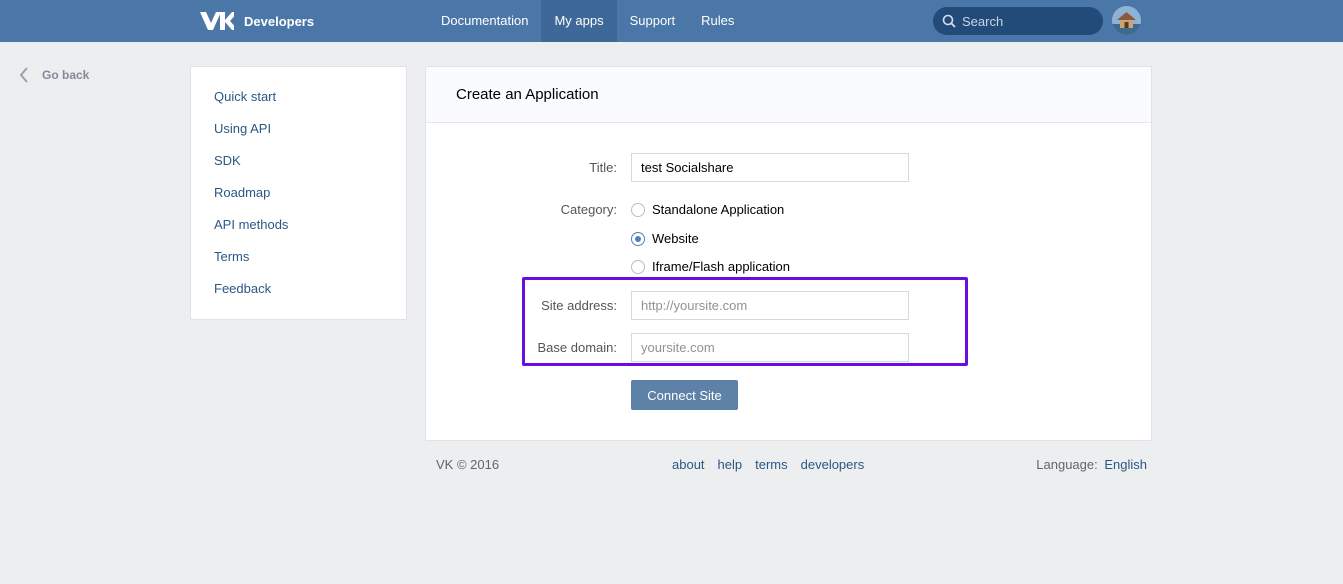 This screenshot has height=584, width=1343. Describe the element at coordinates (638, 266) in the screenshot. I see `radio-iframe` at that location.